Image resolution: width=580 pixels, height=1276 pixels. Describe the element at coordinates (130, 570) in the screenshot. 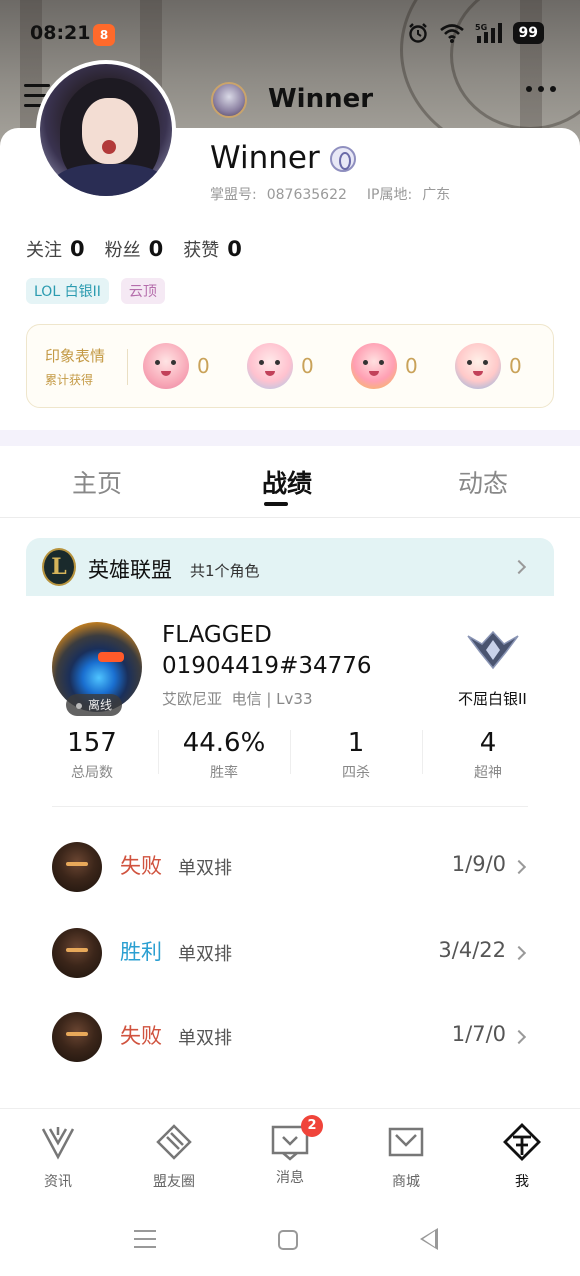

I see `game-title: 英雄联盟` at that location.